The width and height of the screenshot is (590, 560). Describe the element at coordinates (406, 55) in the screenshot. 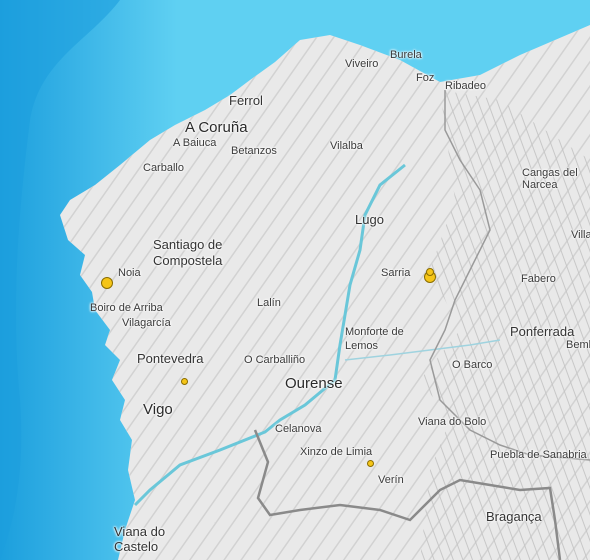

I see `place-burela: Burela` at that location.